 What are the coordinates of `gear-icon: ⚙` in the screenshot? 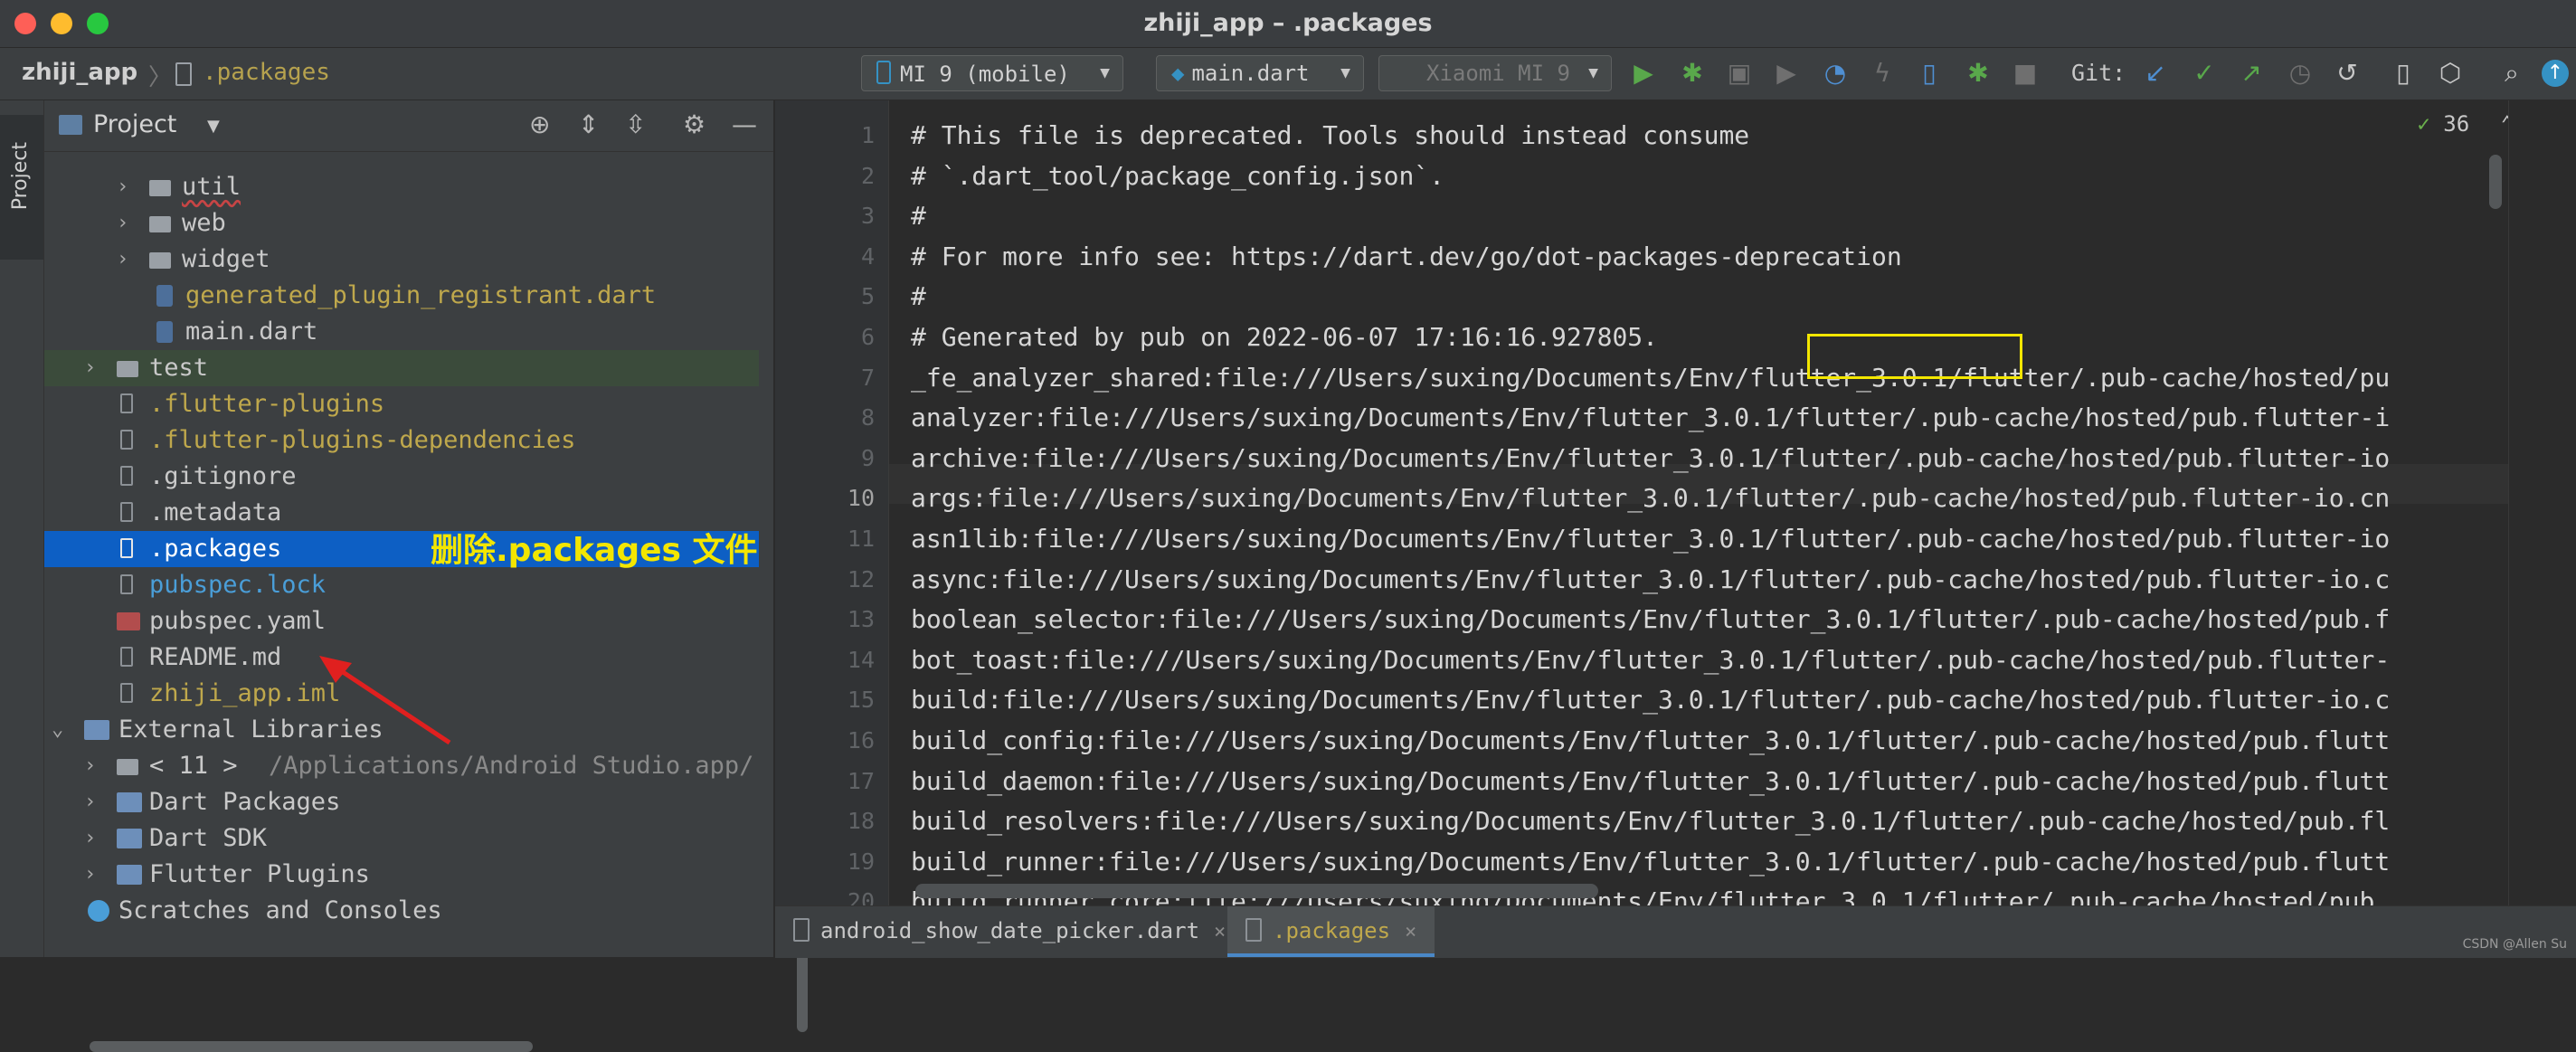 It's located at (695, 124).